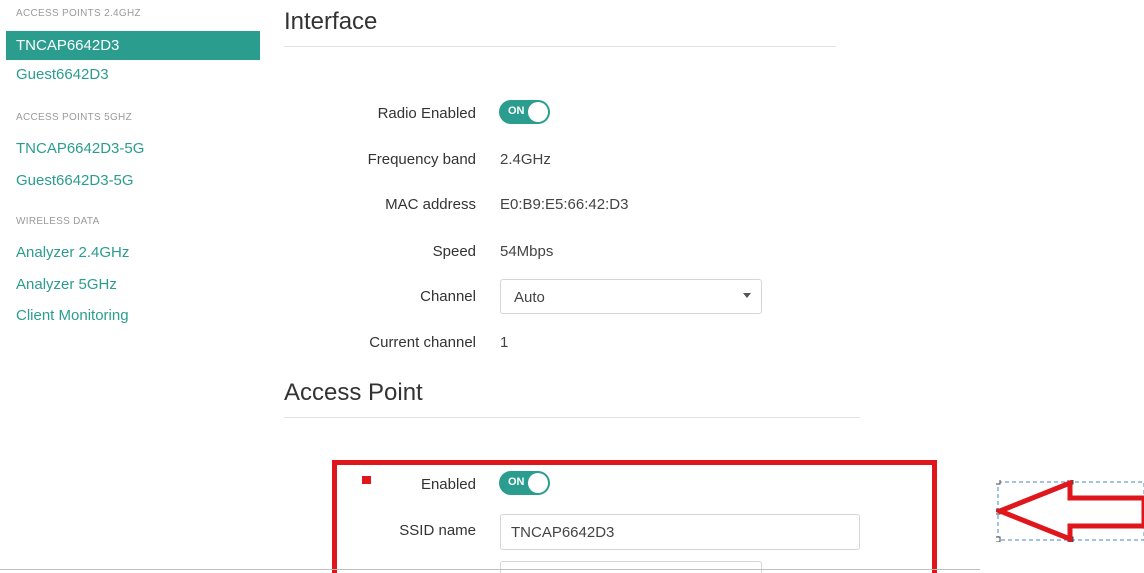 This screenshot has height=573, width=1144. I want to click on sidebar-item-guest6642d3: Guest6642D3, so click(62, 74).